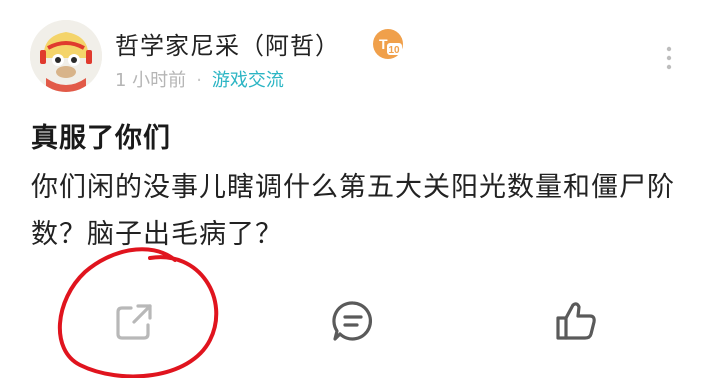  What do you see at coordinates (151, 80) in the screenshot?
I see `post-time: 1 小时前` at bounding box center [151, 80].